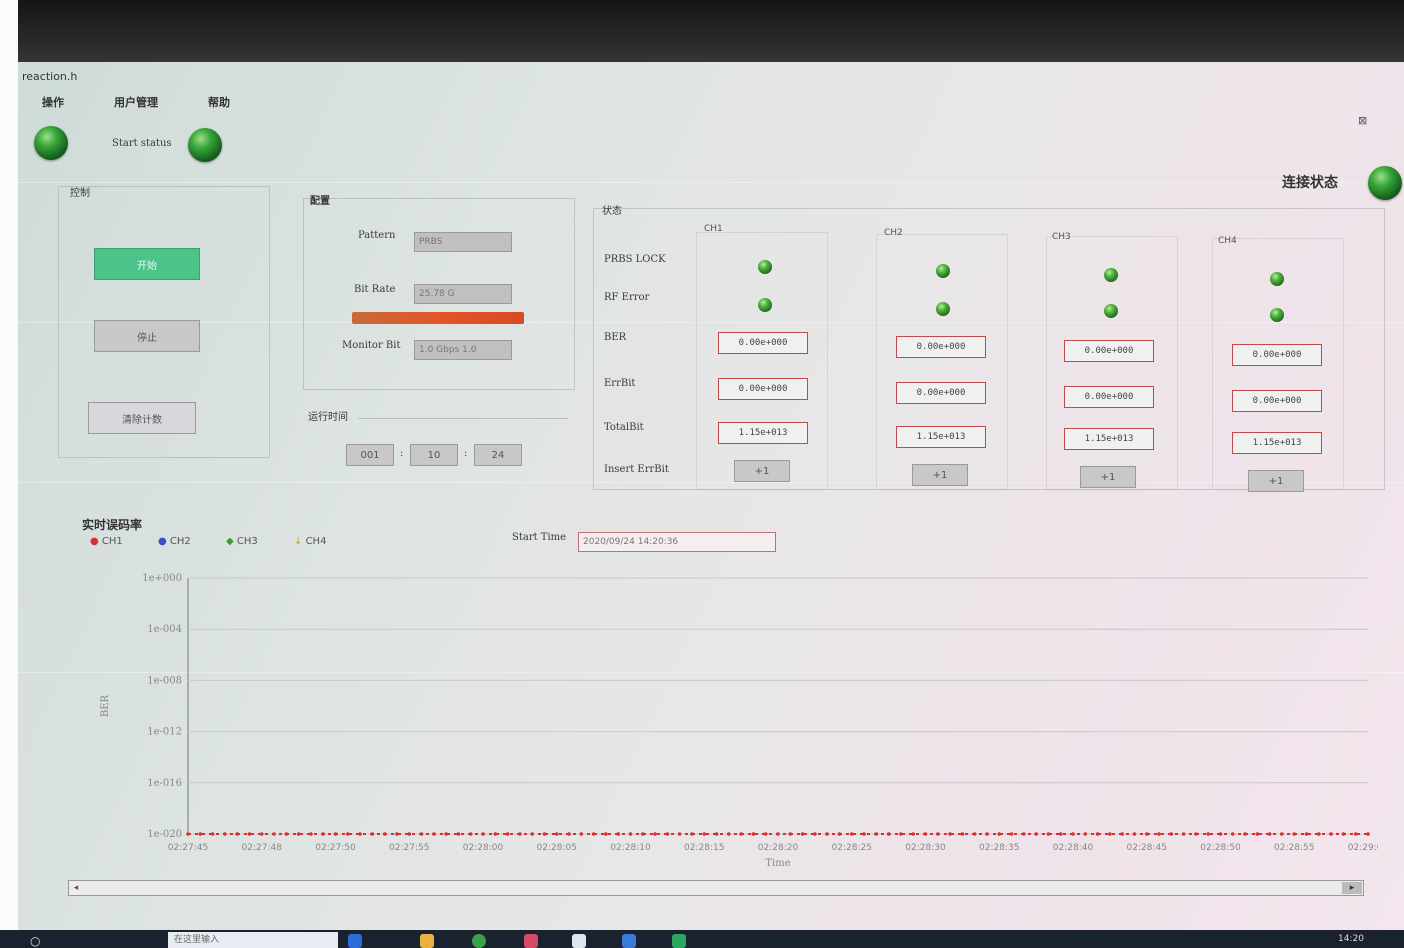  I want to click on time-minutes: 10, so click(434, 455).